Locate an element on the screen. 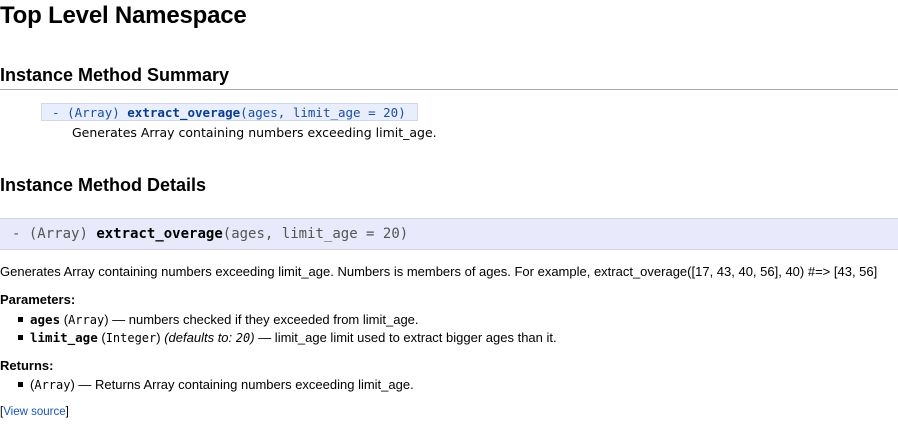 The width and height of the screenshot is (898, 431). details-heading: Instance Method Details is located at coordinates (103, 185).